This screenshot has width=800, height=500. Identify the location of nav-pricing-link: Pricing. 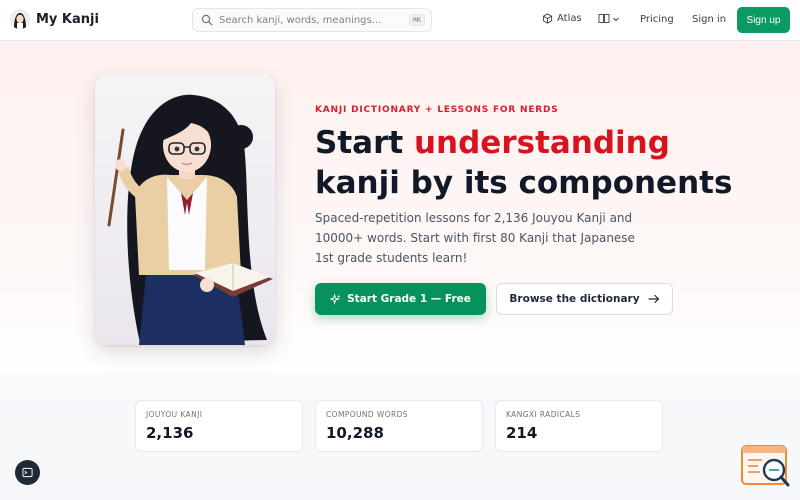
(657, 19).